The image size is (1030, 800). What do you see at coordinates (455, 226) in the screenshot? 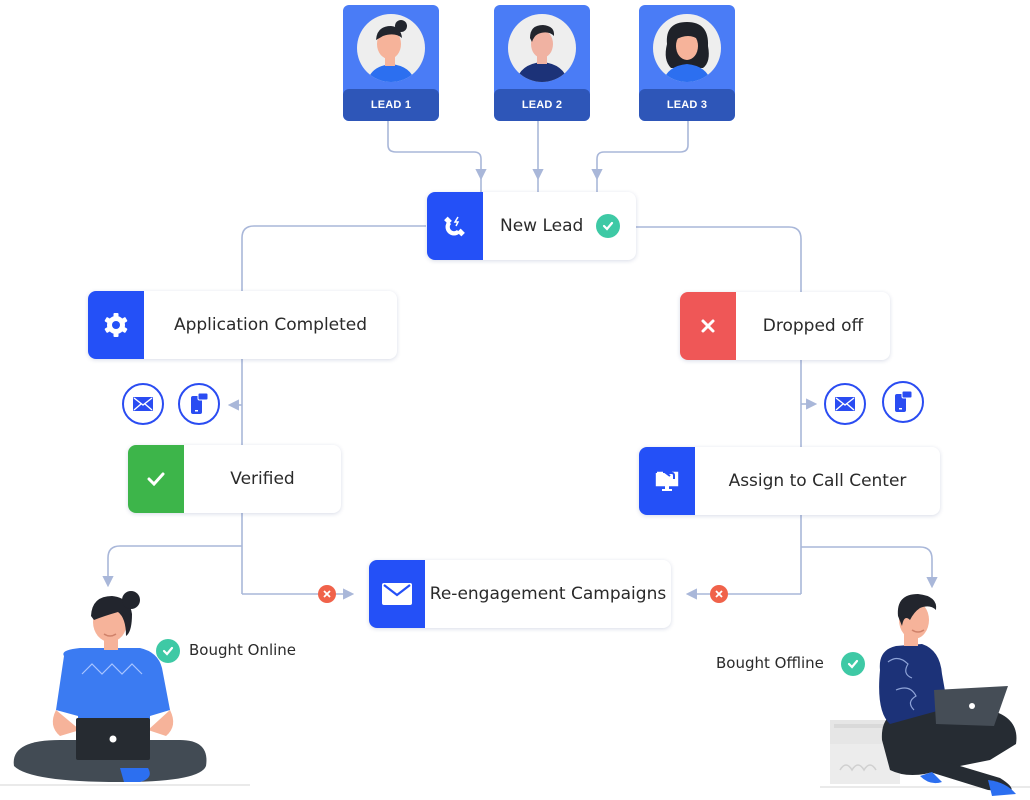
I see `magnet-icon` at bounding box center [455, 226].